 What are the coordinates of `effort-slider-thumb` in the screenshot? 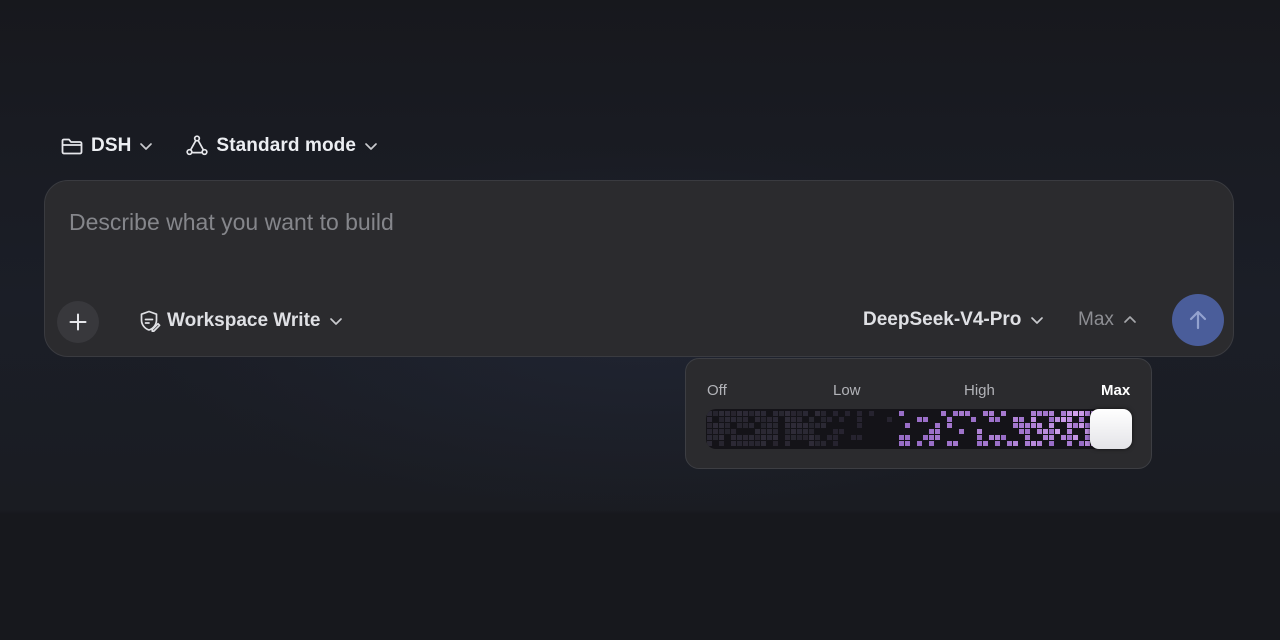 It's located at (1111, 429).